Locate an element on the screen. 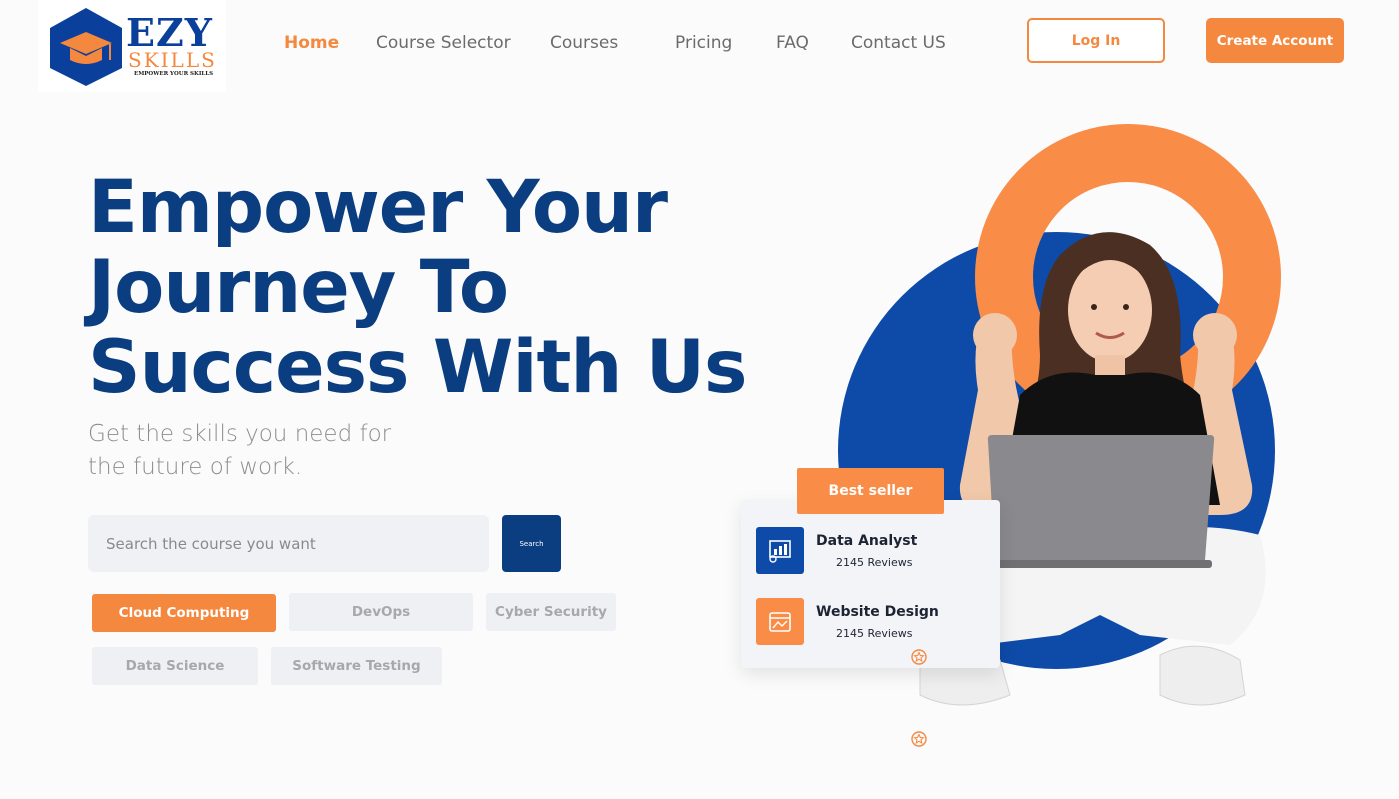 This screenshot has height=799, width=1399. nav-contact: Contact US is located at coordinates (898, 43).